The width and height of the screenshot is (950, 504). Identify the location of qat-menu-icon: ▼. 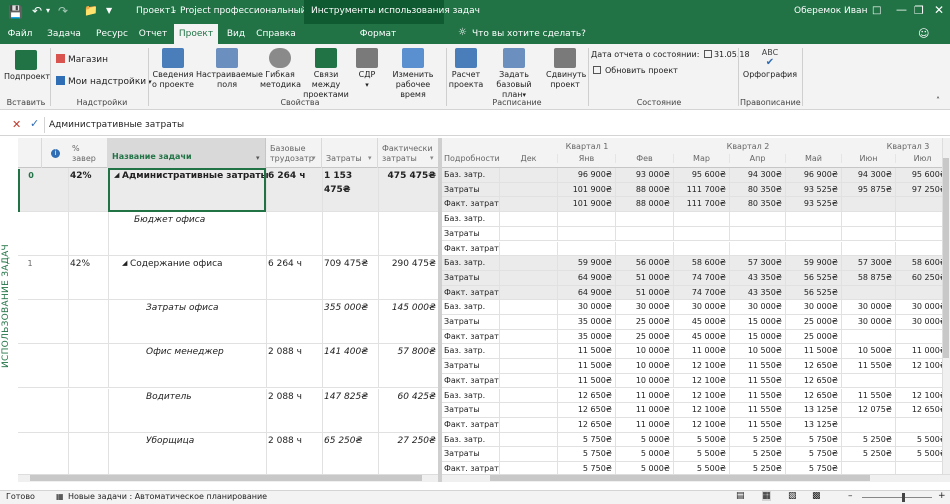
(109, 10).